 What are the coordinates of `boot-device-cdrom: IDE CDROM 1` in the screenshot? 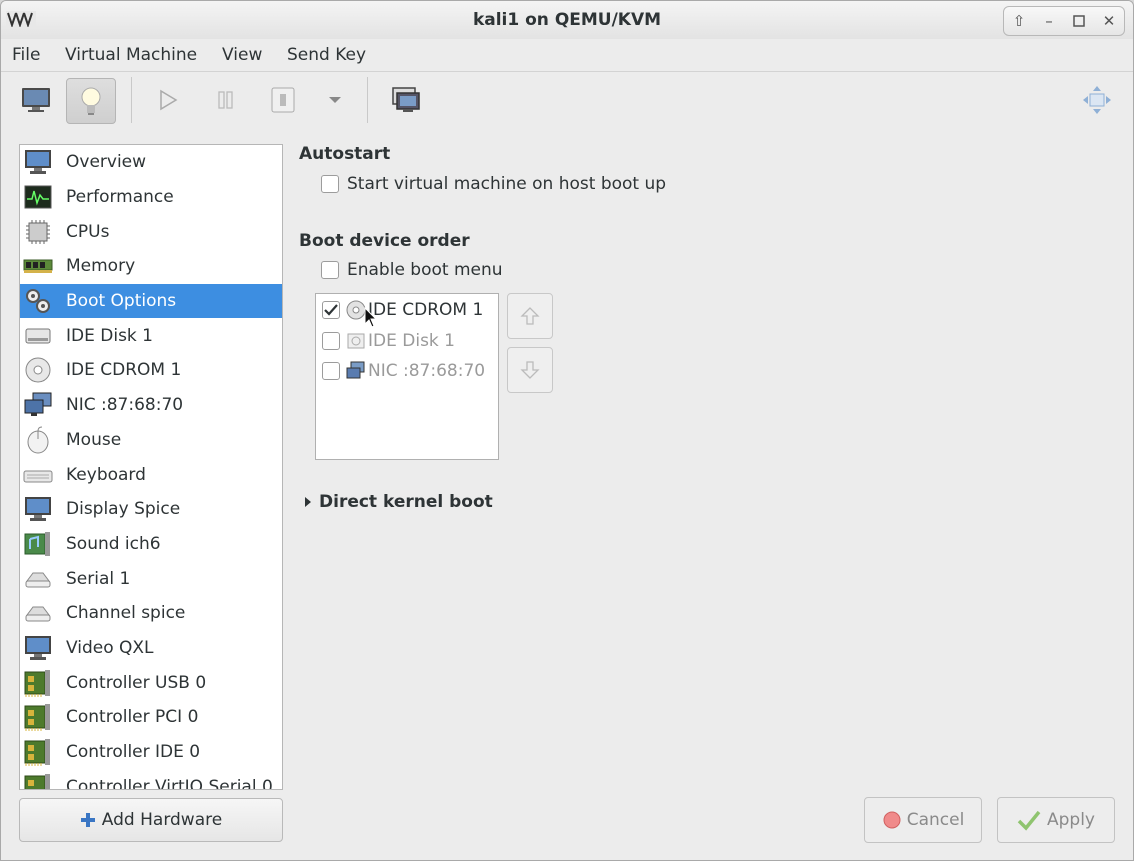 It's located at (402, 310).